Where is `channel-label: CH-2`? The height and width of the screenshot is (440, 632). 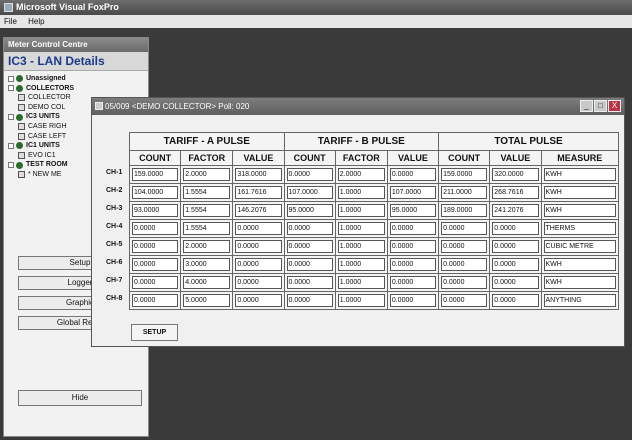
channel-label: CH-2 is located at coordinates (114, 190).